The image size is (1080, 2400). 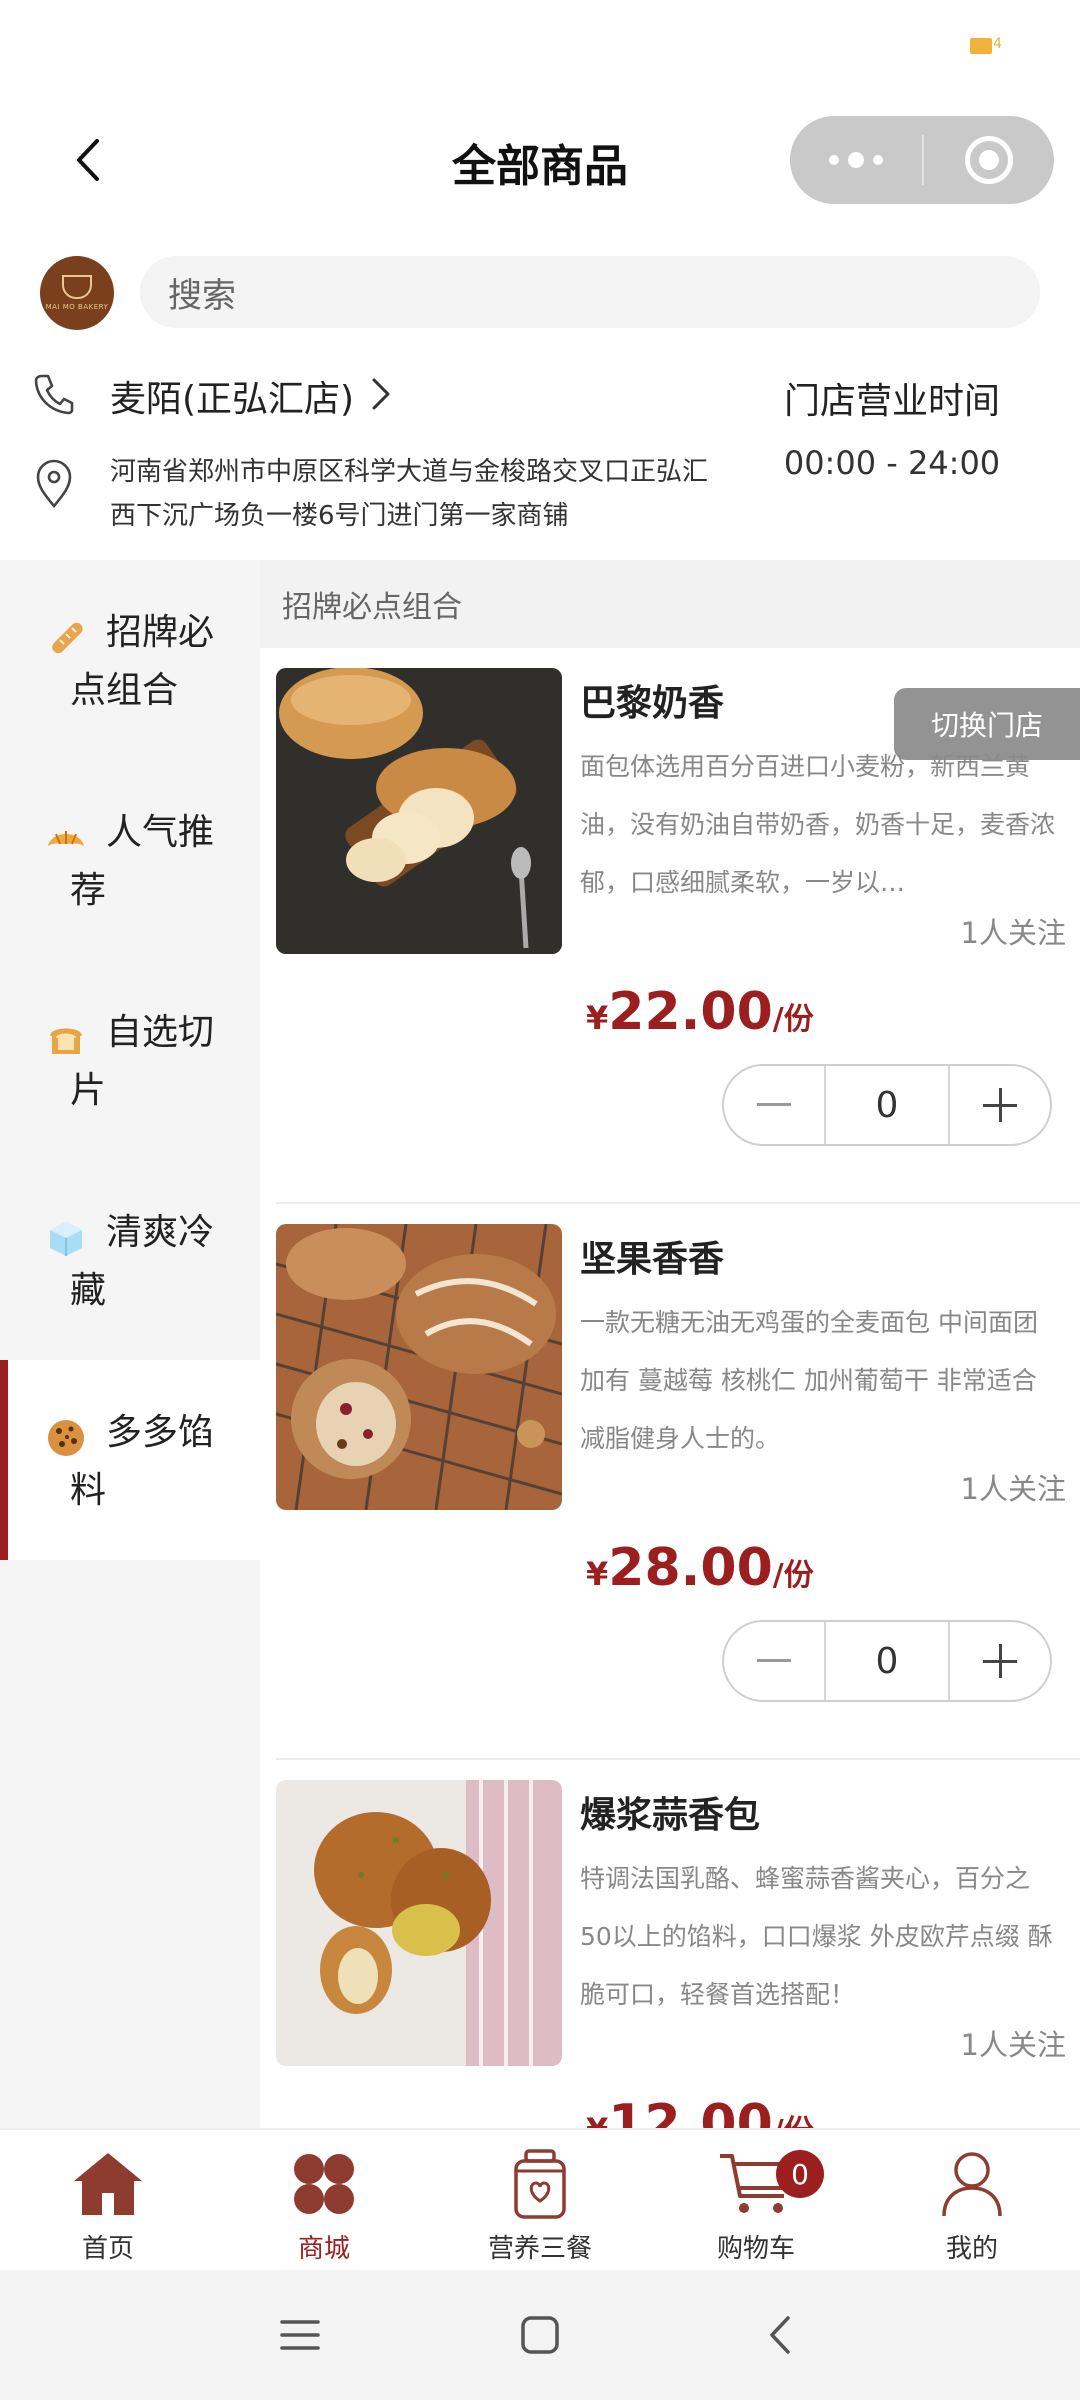 I want to click on category-item: 招牌必点组合, so click(x=130, y=660).